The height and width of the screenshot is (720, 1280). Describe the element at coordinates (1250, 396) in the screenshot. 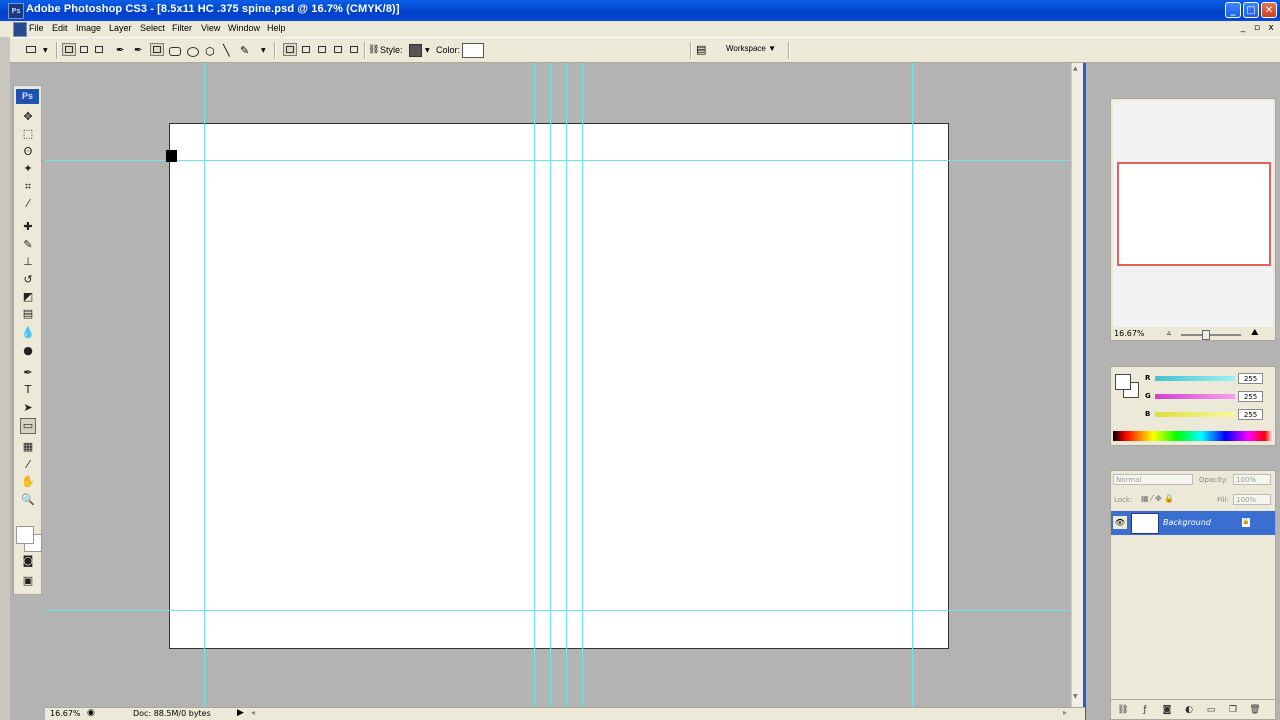

I see `channel-g-value: 255` at that location.